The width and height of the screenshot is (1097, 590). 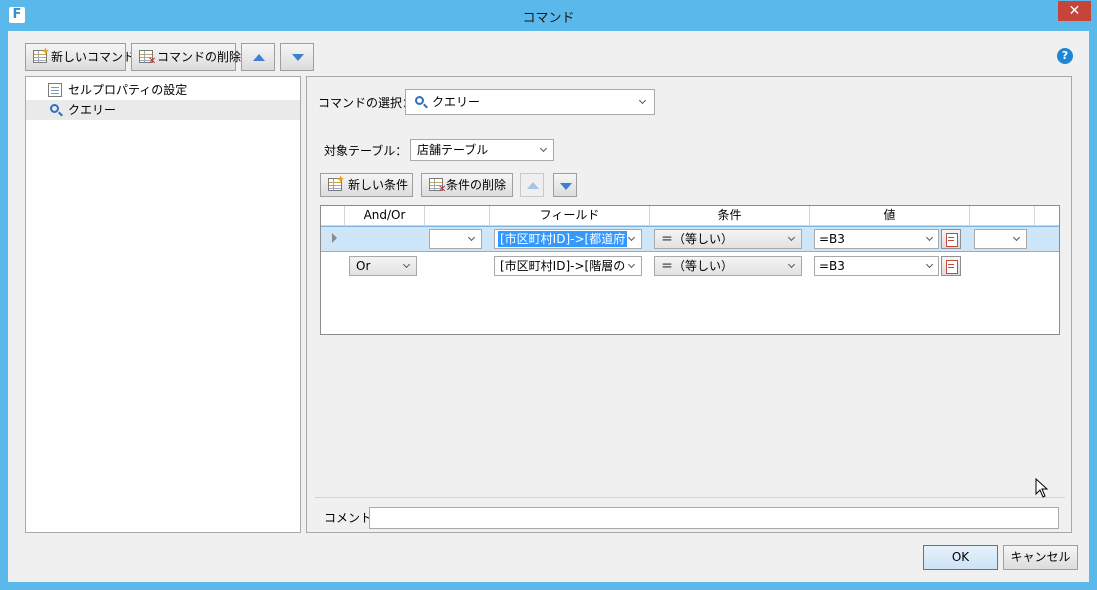 I want to click on condition-up-button, so click(x=532, y=185).